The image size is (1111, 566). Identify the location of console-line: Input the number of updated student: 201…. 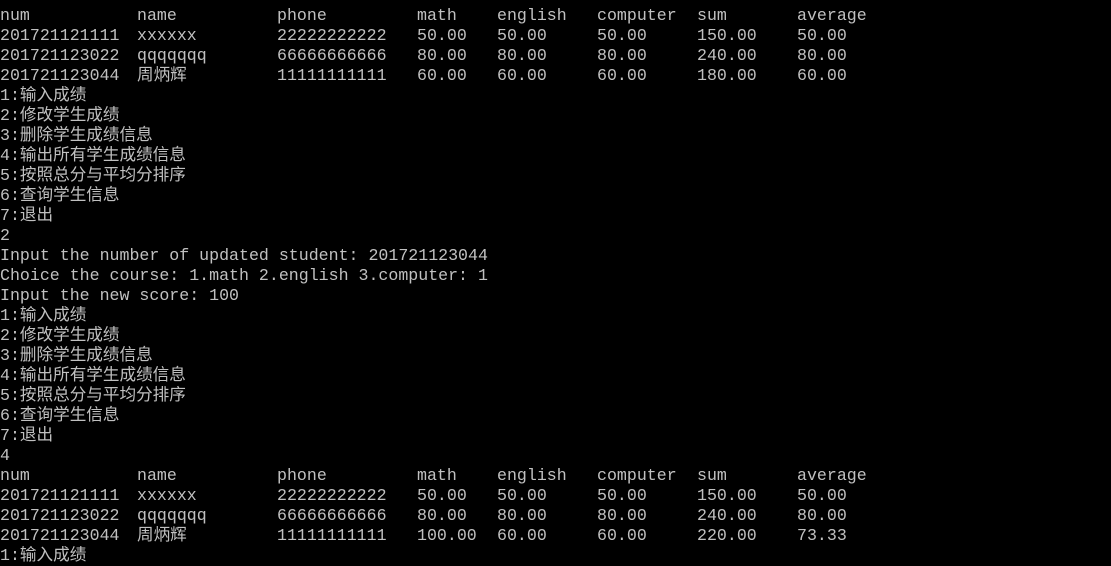
(244, 255).